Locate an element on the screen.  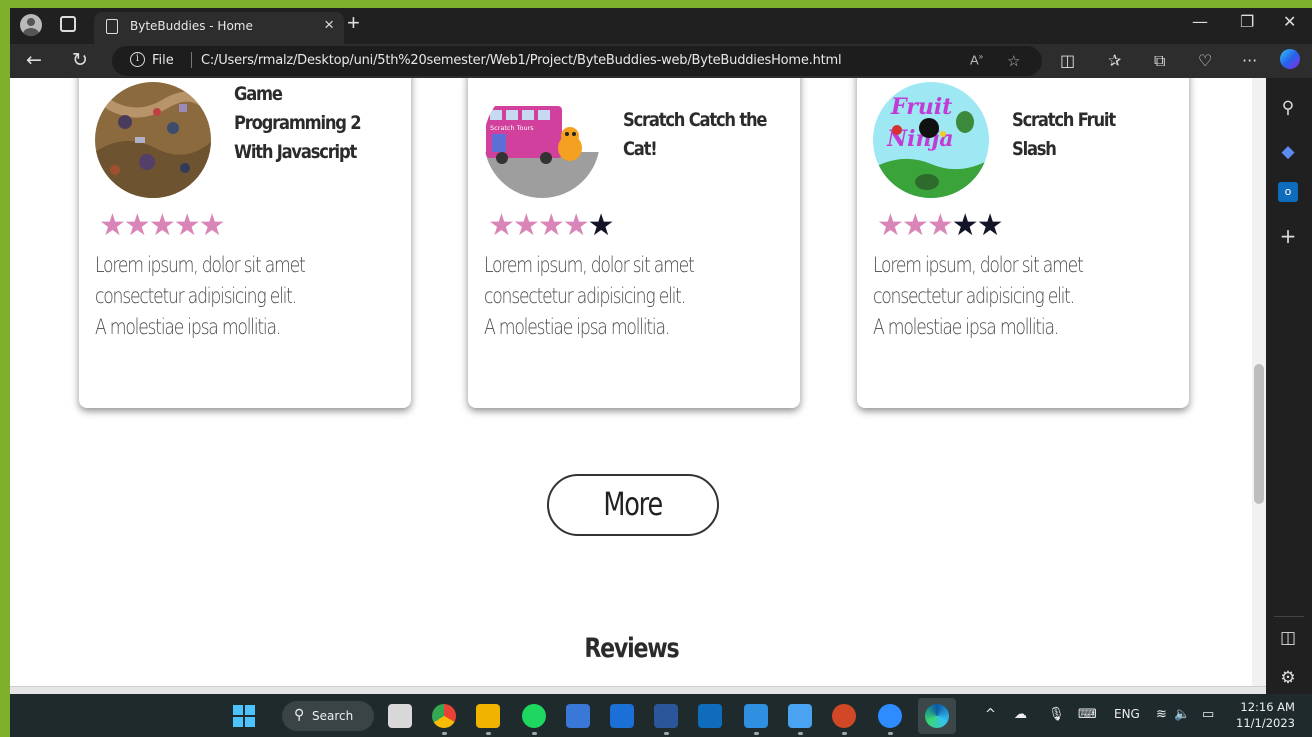
tab-bytebuddies-home: ByteBuddies - Home × is located at coordinates (219, 28).